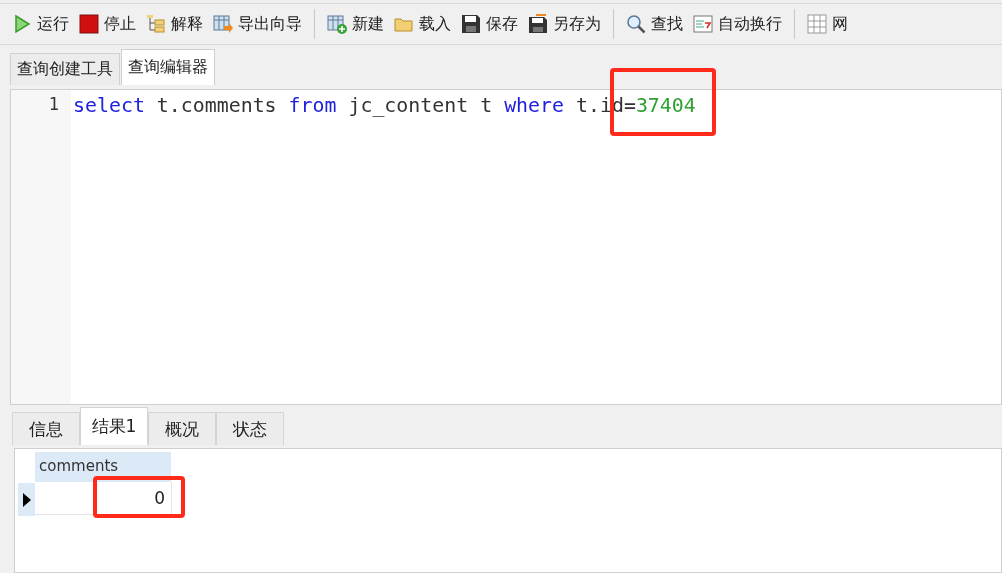  What do you see at coordinates (159, 498) in the screenshot?
I see `cell-value: 0` at bounding box center [159, 498].